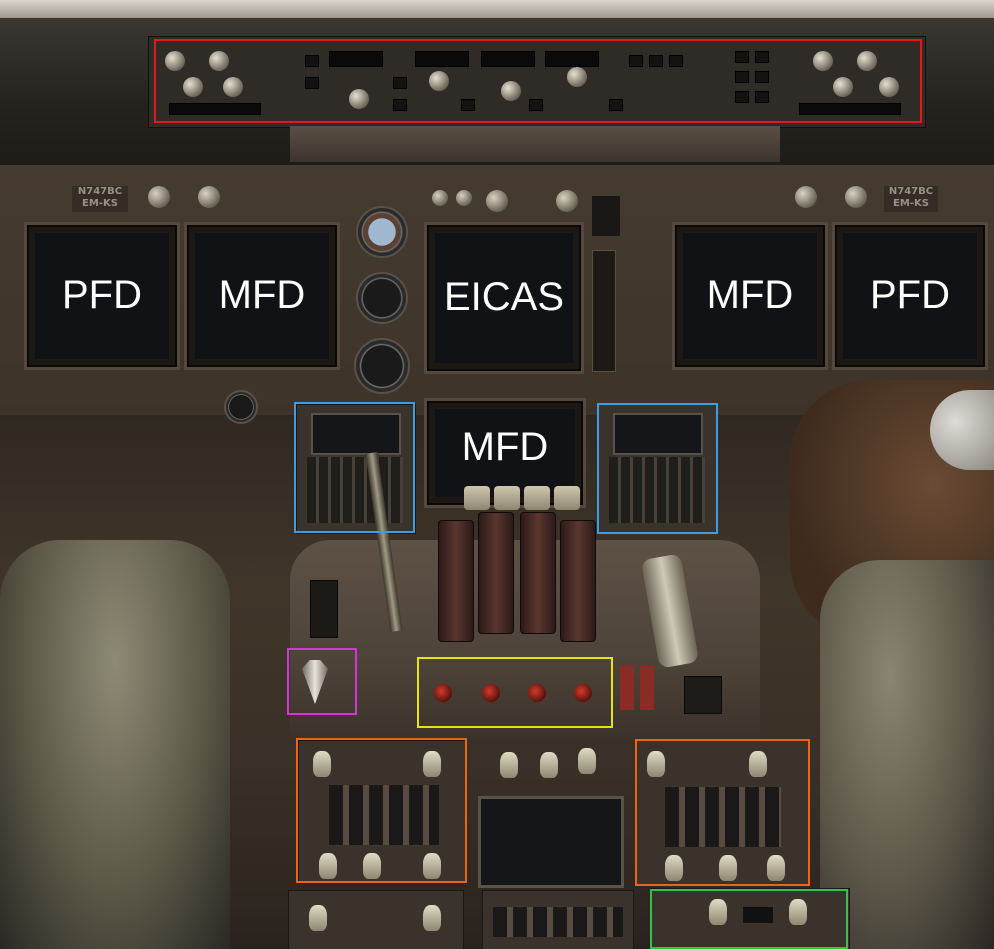 The height and width of the screenshot is (949, 994). I want to click on highlight-transponder, so click(749, 919).